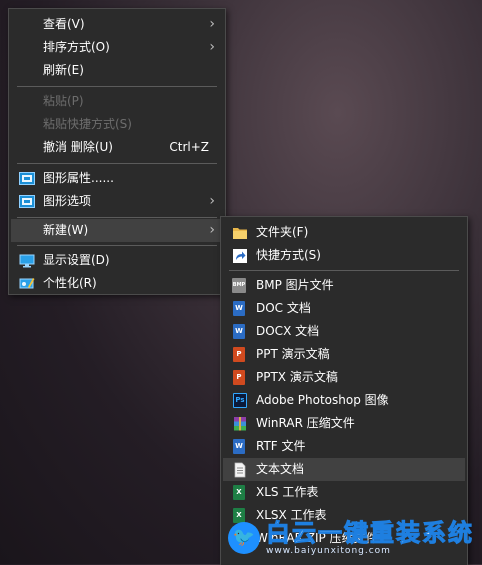 The width and height of the screenshot is (482, 565). What do you see at coordinates (288, 331) in the screenshot?
I see `submenu-item-label: DOCX 文档` at bounding box center [288, 331].